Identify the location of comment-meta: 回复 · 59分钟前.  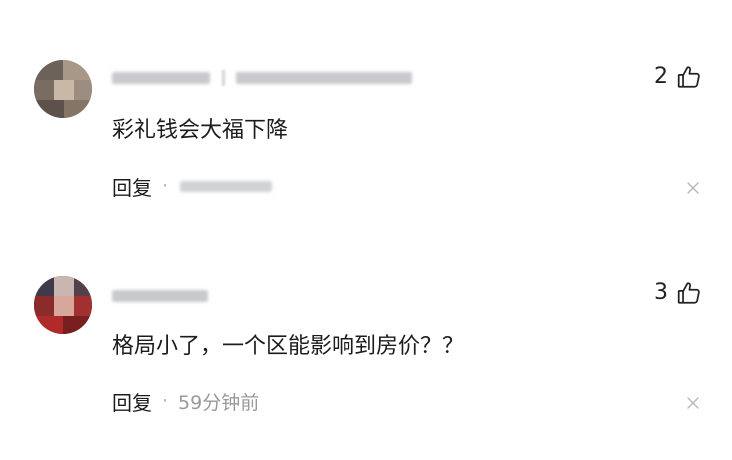
(186, 401).